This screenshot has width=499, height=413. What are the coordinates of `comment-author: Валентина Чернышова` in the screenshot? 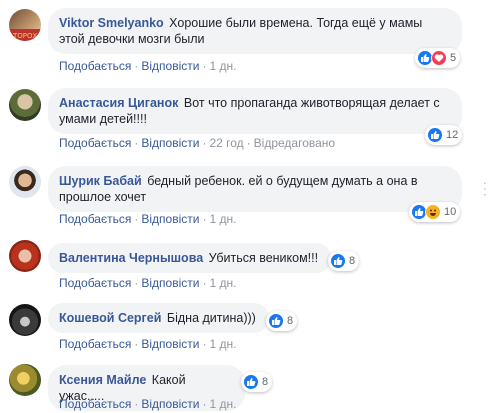 It's located at (131, 258).